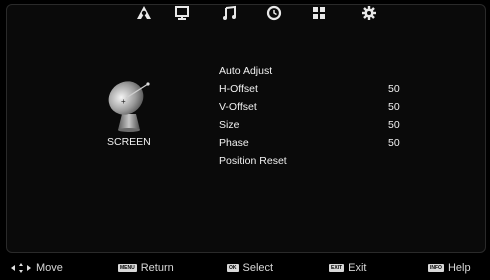 The width and height of the screenshot is (490, 280). Describe the element at coordinates (238, 89) in the screenshot. I see `menu-item-label: H-Offset` at that location.